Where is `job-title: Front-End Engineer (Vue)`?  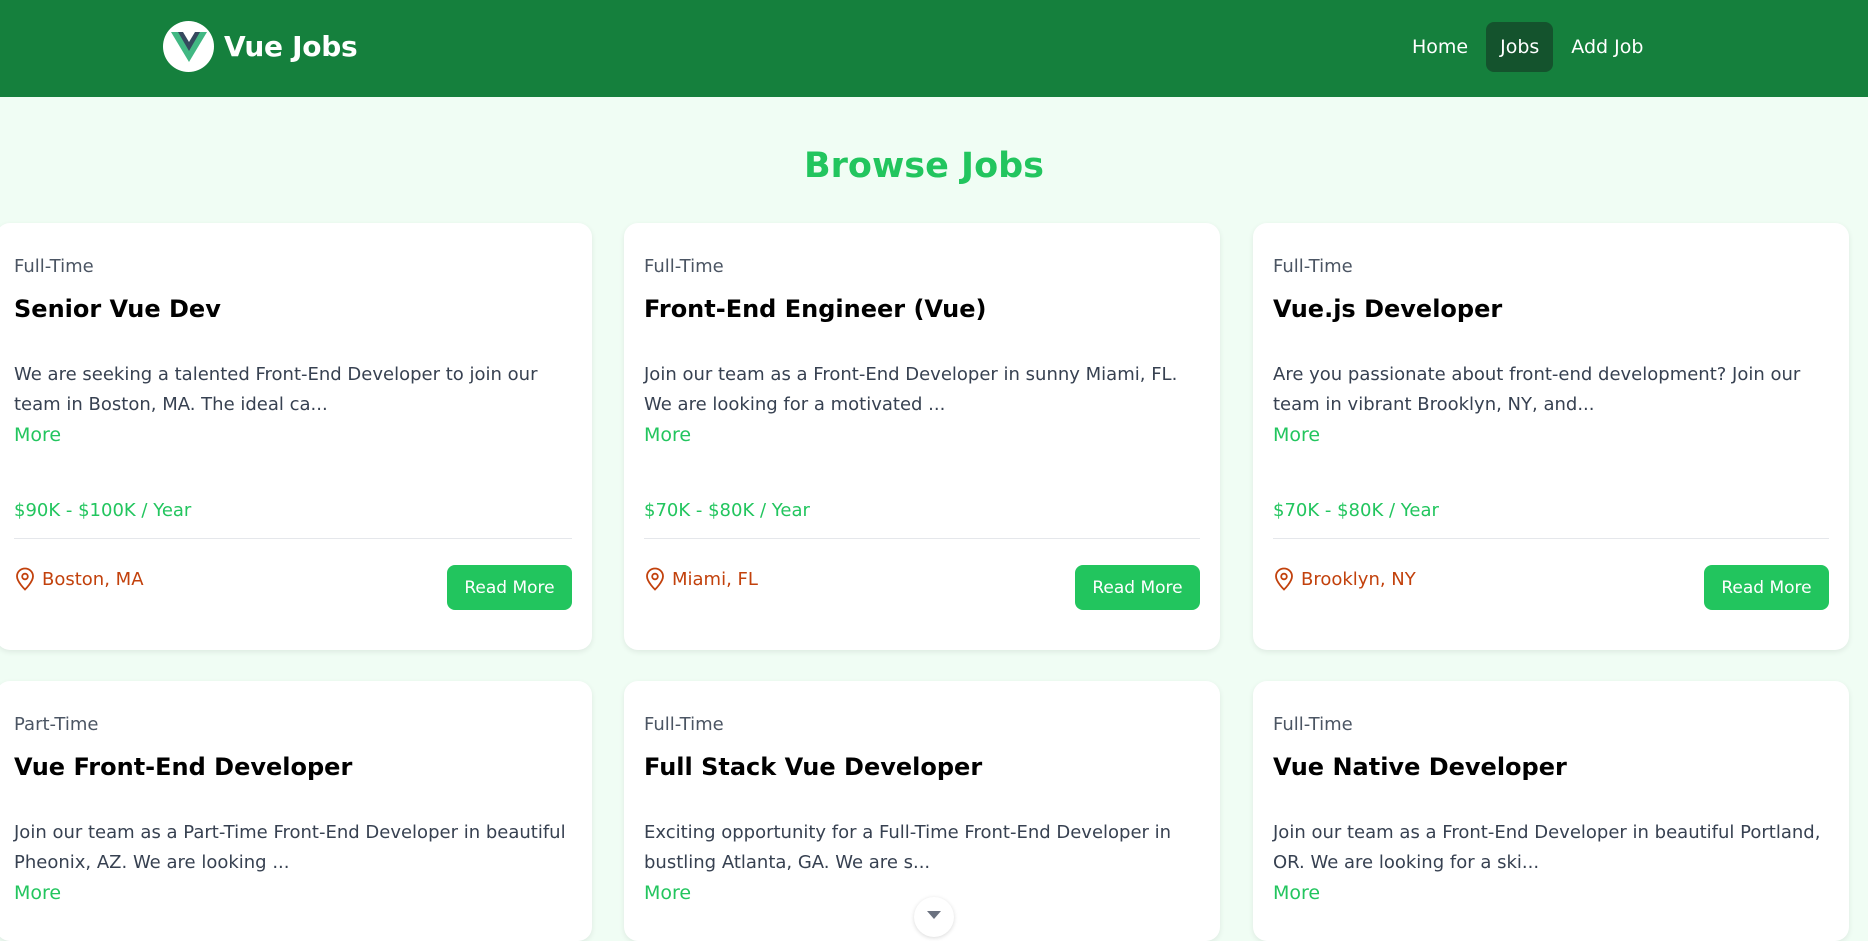
job-title: Front-End Engineer (Vue) is located at coordinates (815, 309).